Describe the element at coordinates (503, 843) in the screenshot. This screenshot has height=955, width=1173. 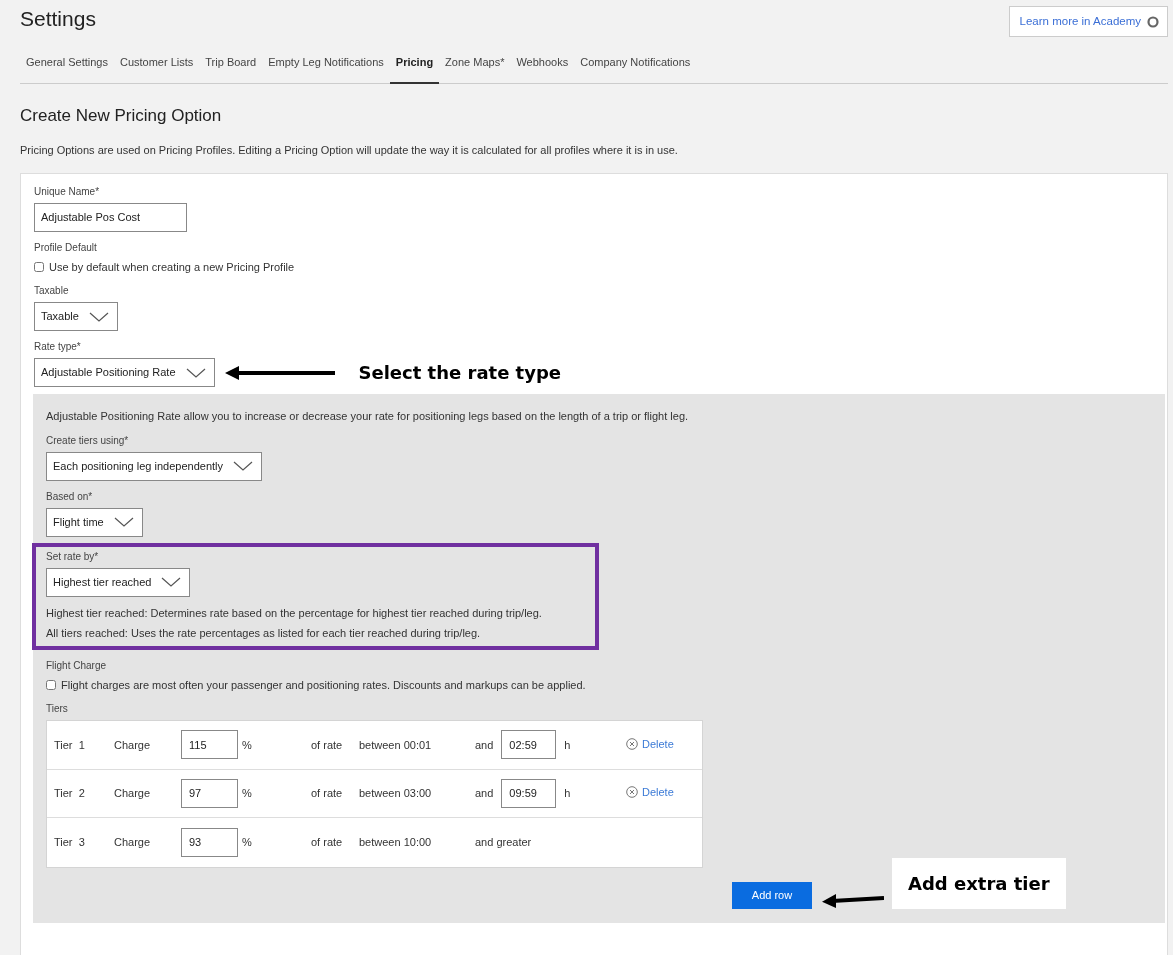
I see `range-label: and greater` at that location.